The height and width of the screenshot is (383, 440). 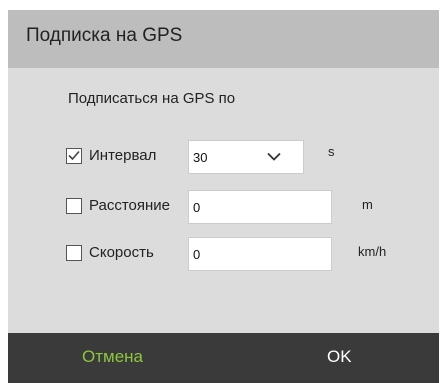 What do you see at coordinates (274, 156) in the screenshot?
I see `chevron-down-icon` at bounding box center [274, 156].